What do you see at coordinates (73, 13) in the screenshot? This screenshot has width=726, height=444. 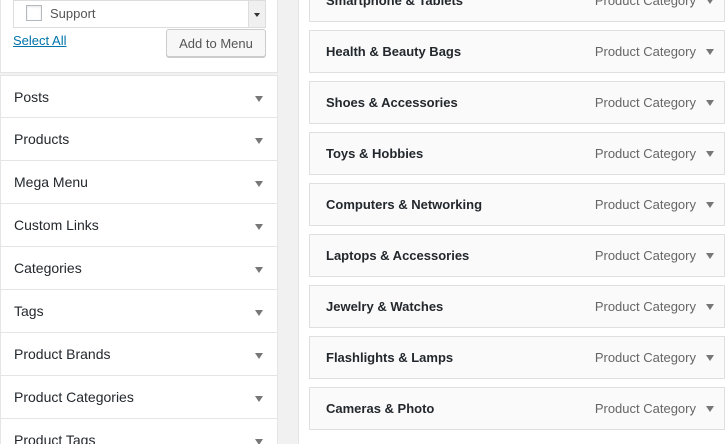 I see `checklist-item-label: Support` at bounding box center [73, 13].